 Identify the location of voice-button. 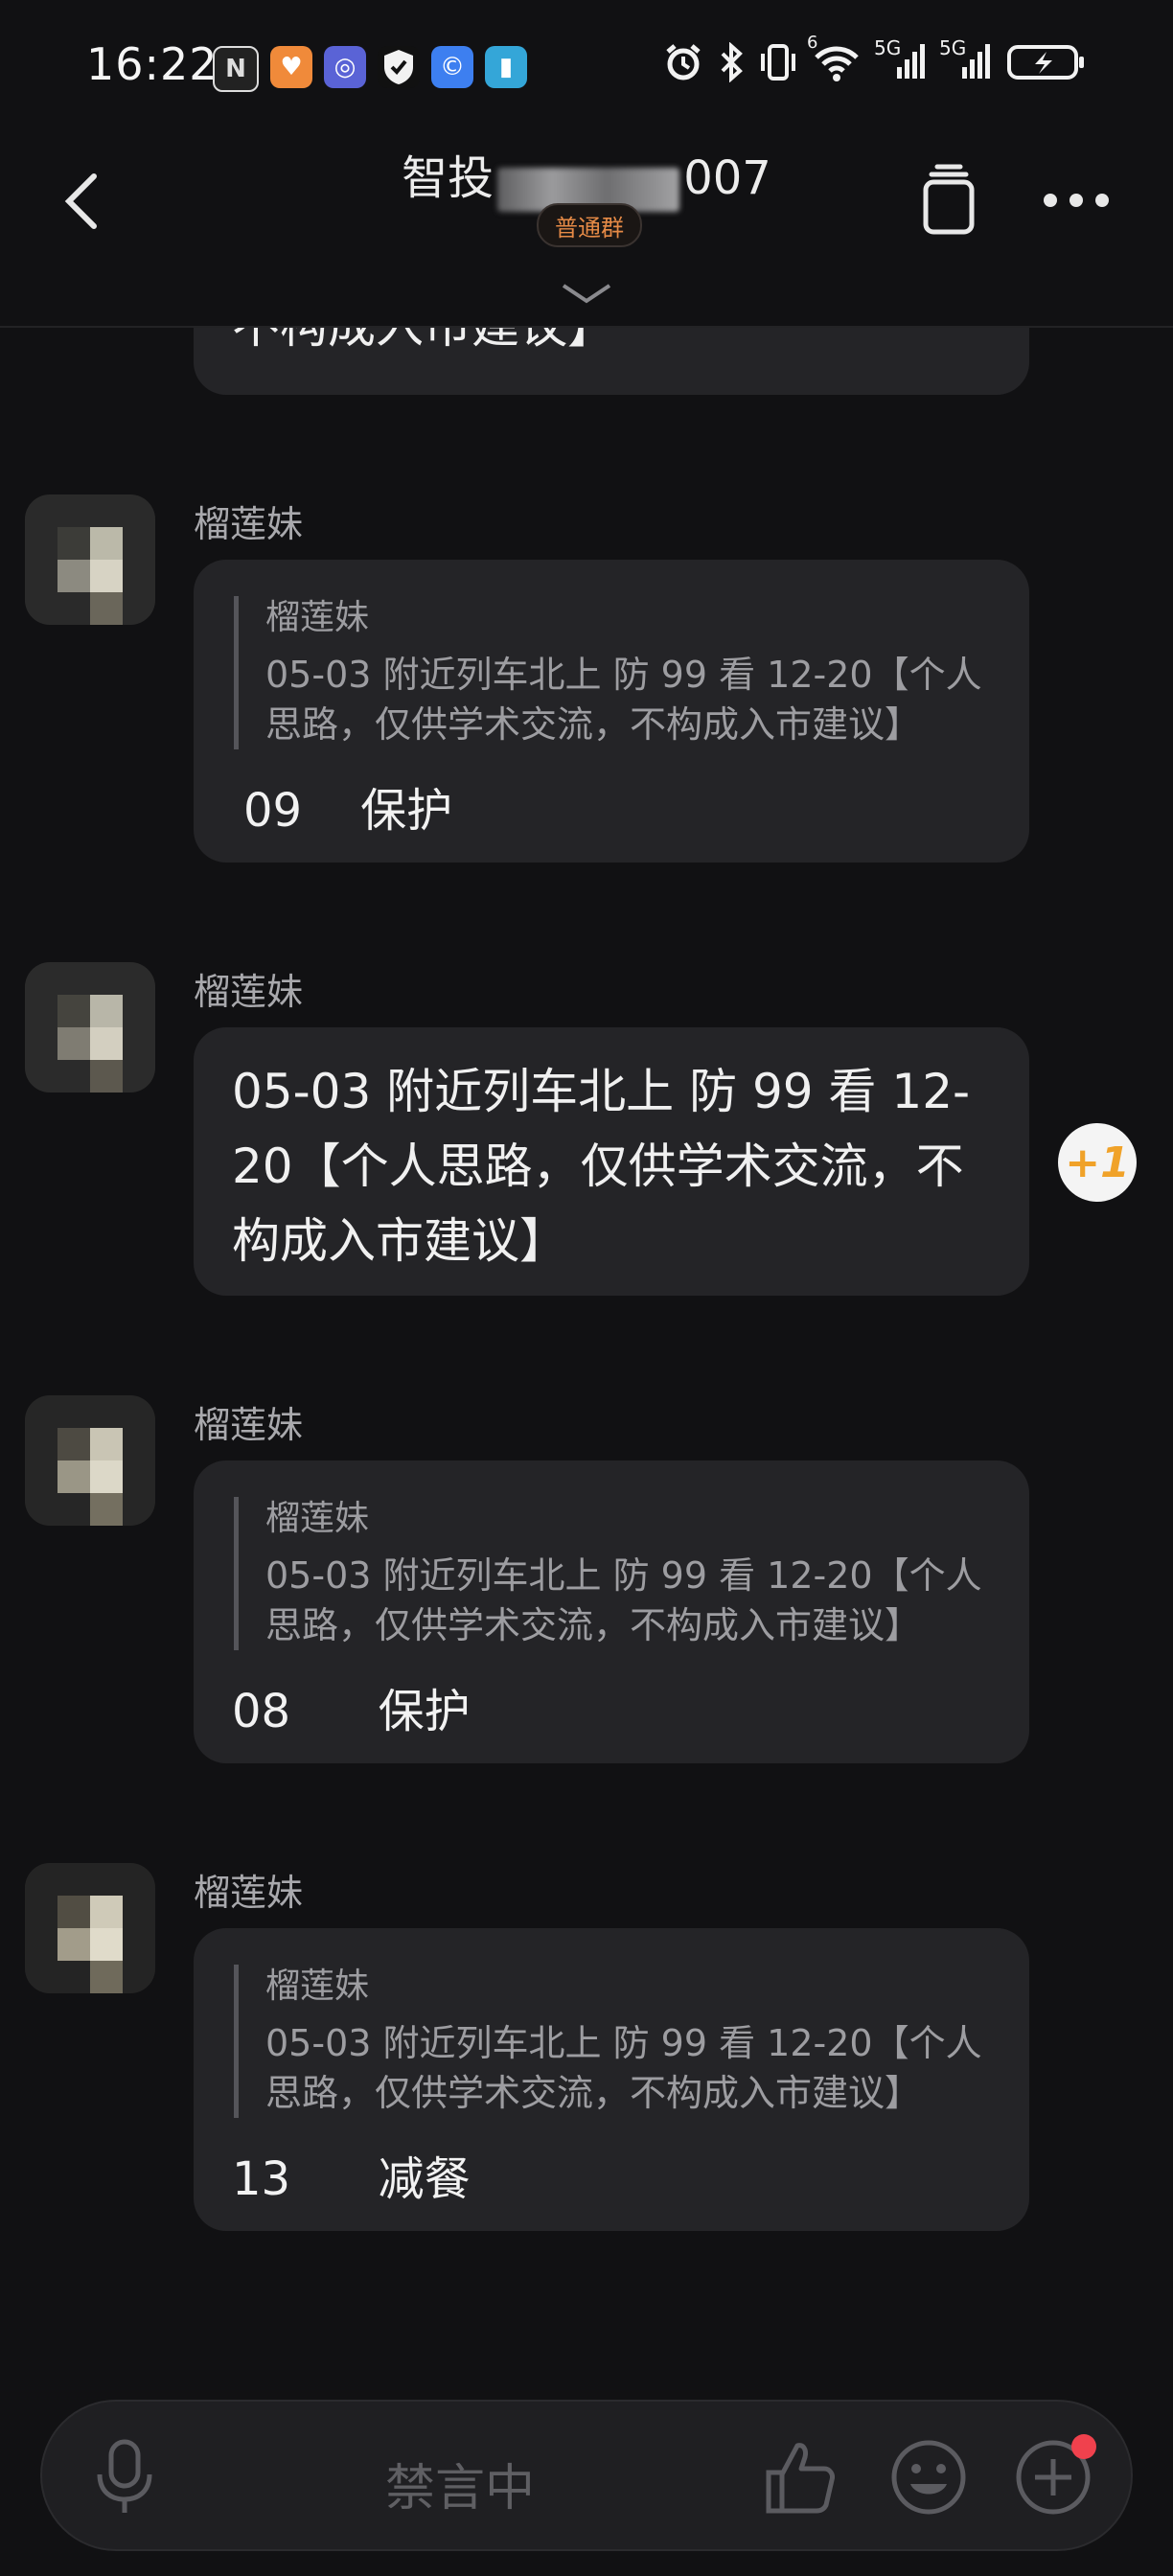
(125, 2479).